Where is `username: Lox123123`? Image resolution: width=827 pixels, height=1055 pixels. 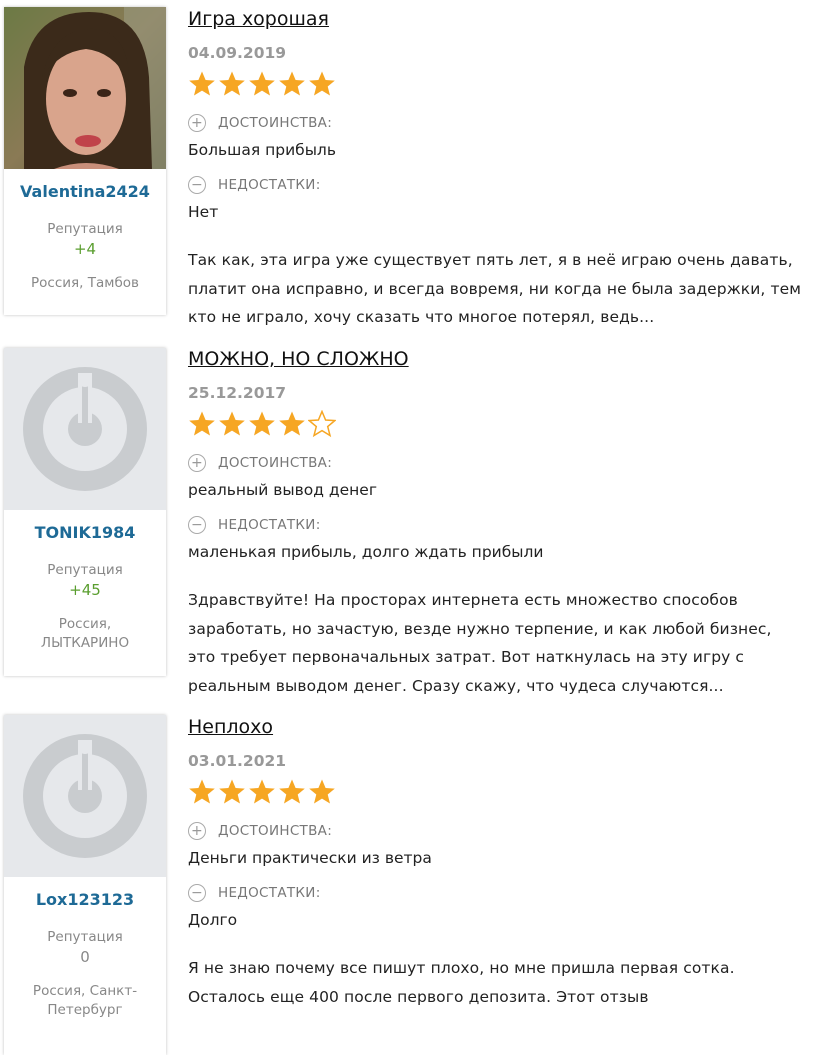 username: Lox123123 is located at coordinates (85, 899).